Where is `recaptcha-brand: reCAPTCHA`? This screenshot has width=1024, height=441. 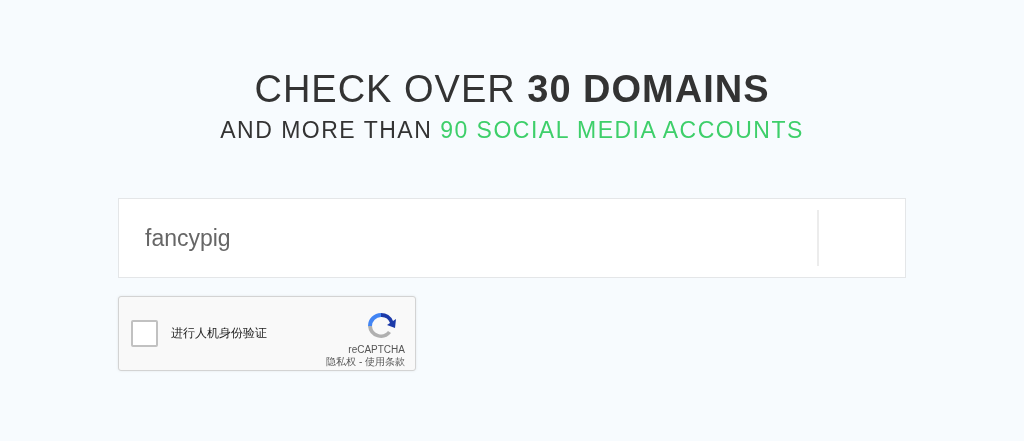
recaptcha-brand: reCAPTCHA is located at coordinates (376, 349).